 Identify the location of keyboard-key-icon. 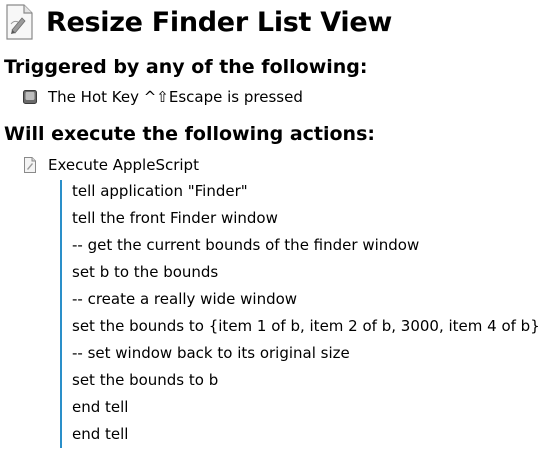
(30, 97).